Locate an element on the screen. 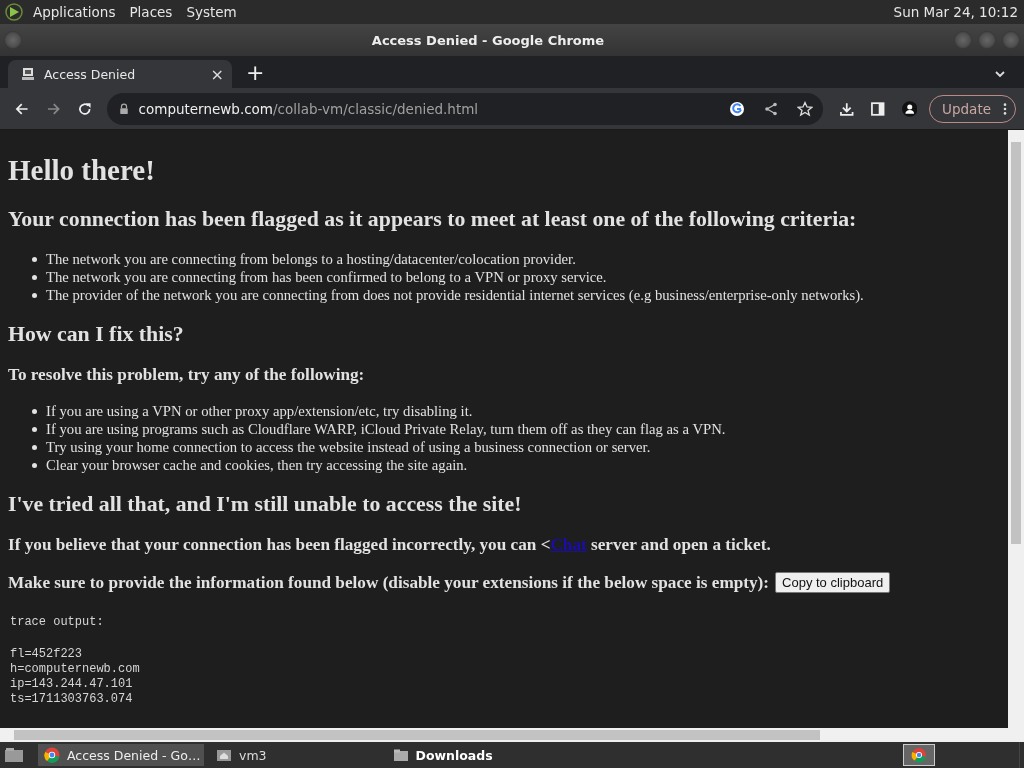 The image size is (1024, 768). trace-line: fl=452f223 is located at coordinates (46, 654).